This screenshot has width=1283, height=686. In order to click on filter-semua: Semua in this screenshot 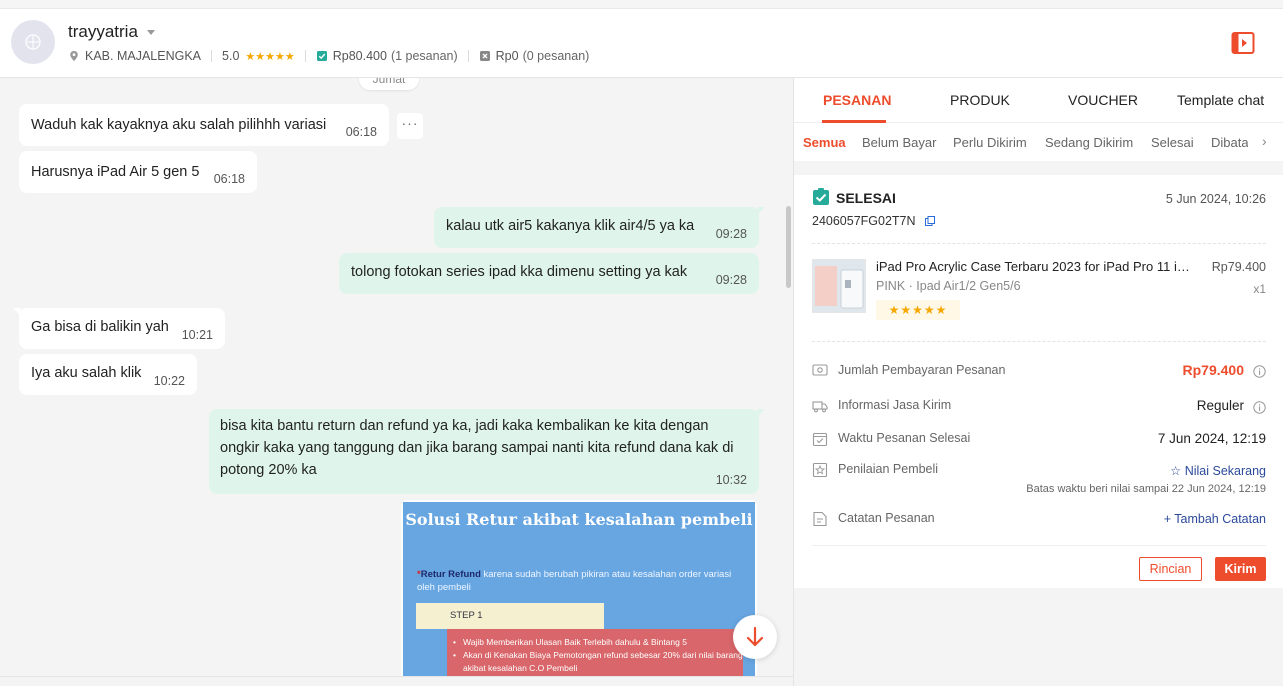, I will do `click(824, 142)`.